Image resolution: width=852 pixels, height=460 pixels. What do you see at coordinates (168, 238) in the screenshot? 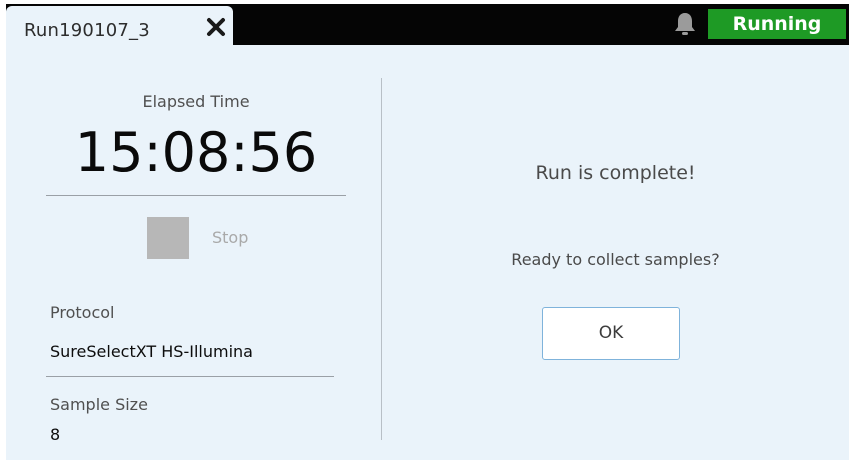
I see `stop-button` at bounding box center [168, 238].